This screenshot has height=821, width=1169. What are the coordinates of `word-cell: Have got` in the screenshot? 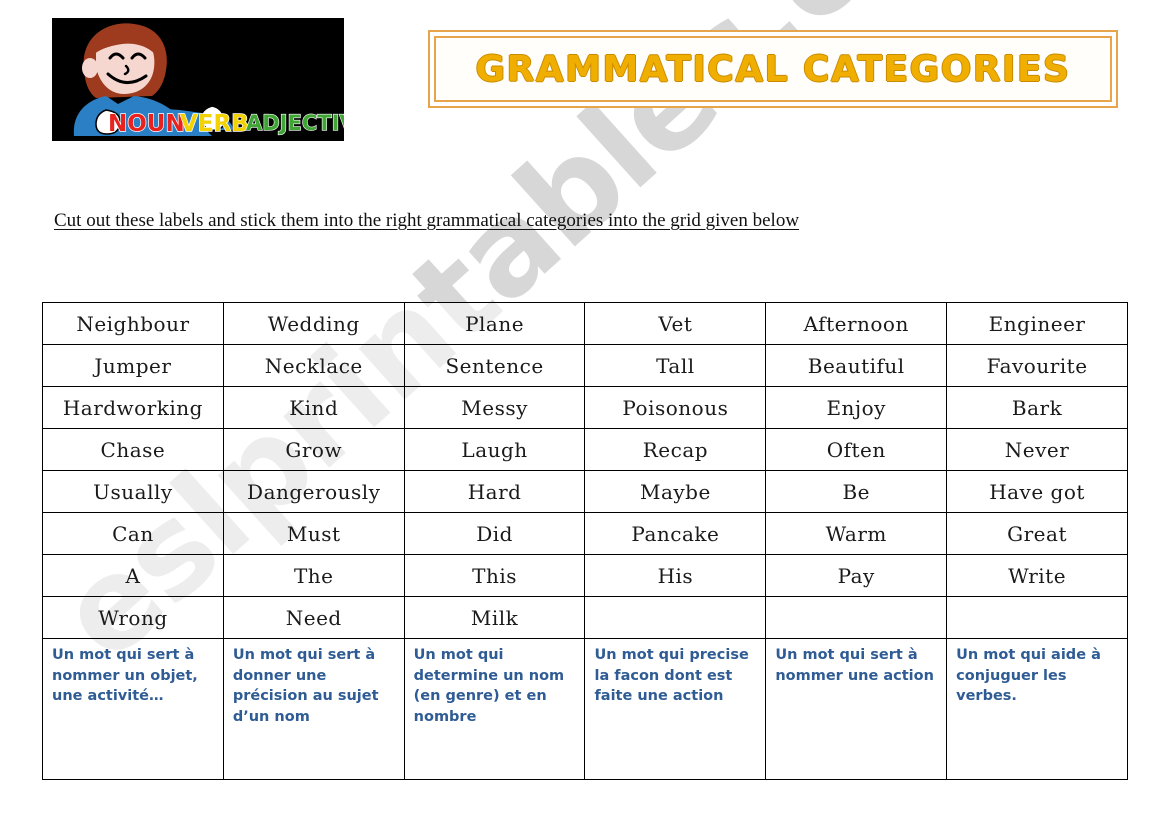 It's located at (1037, 491).